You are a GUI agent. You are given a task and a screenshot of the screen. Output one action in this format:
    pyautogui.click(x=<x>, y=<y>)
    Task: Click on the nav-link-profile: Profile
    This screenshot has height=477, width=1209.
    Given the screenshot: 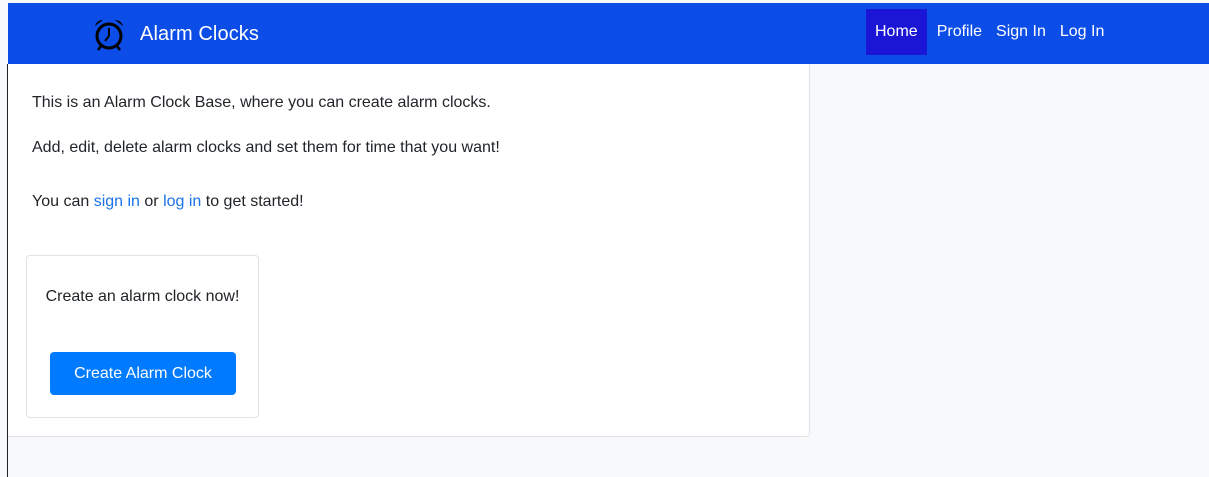 What is the action you would take?
    pyautogui.click(x=959, y=32)
    